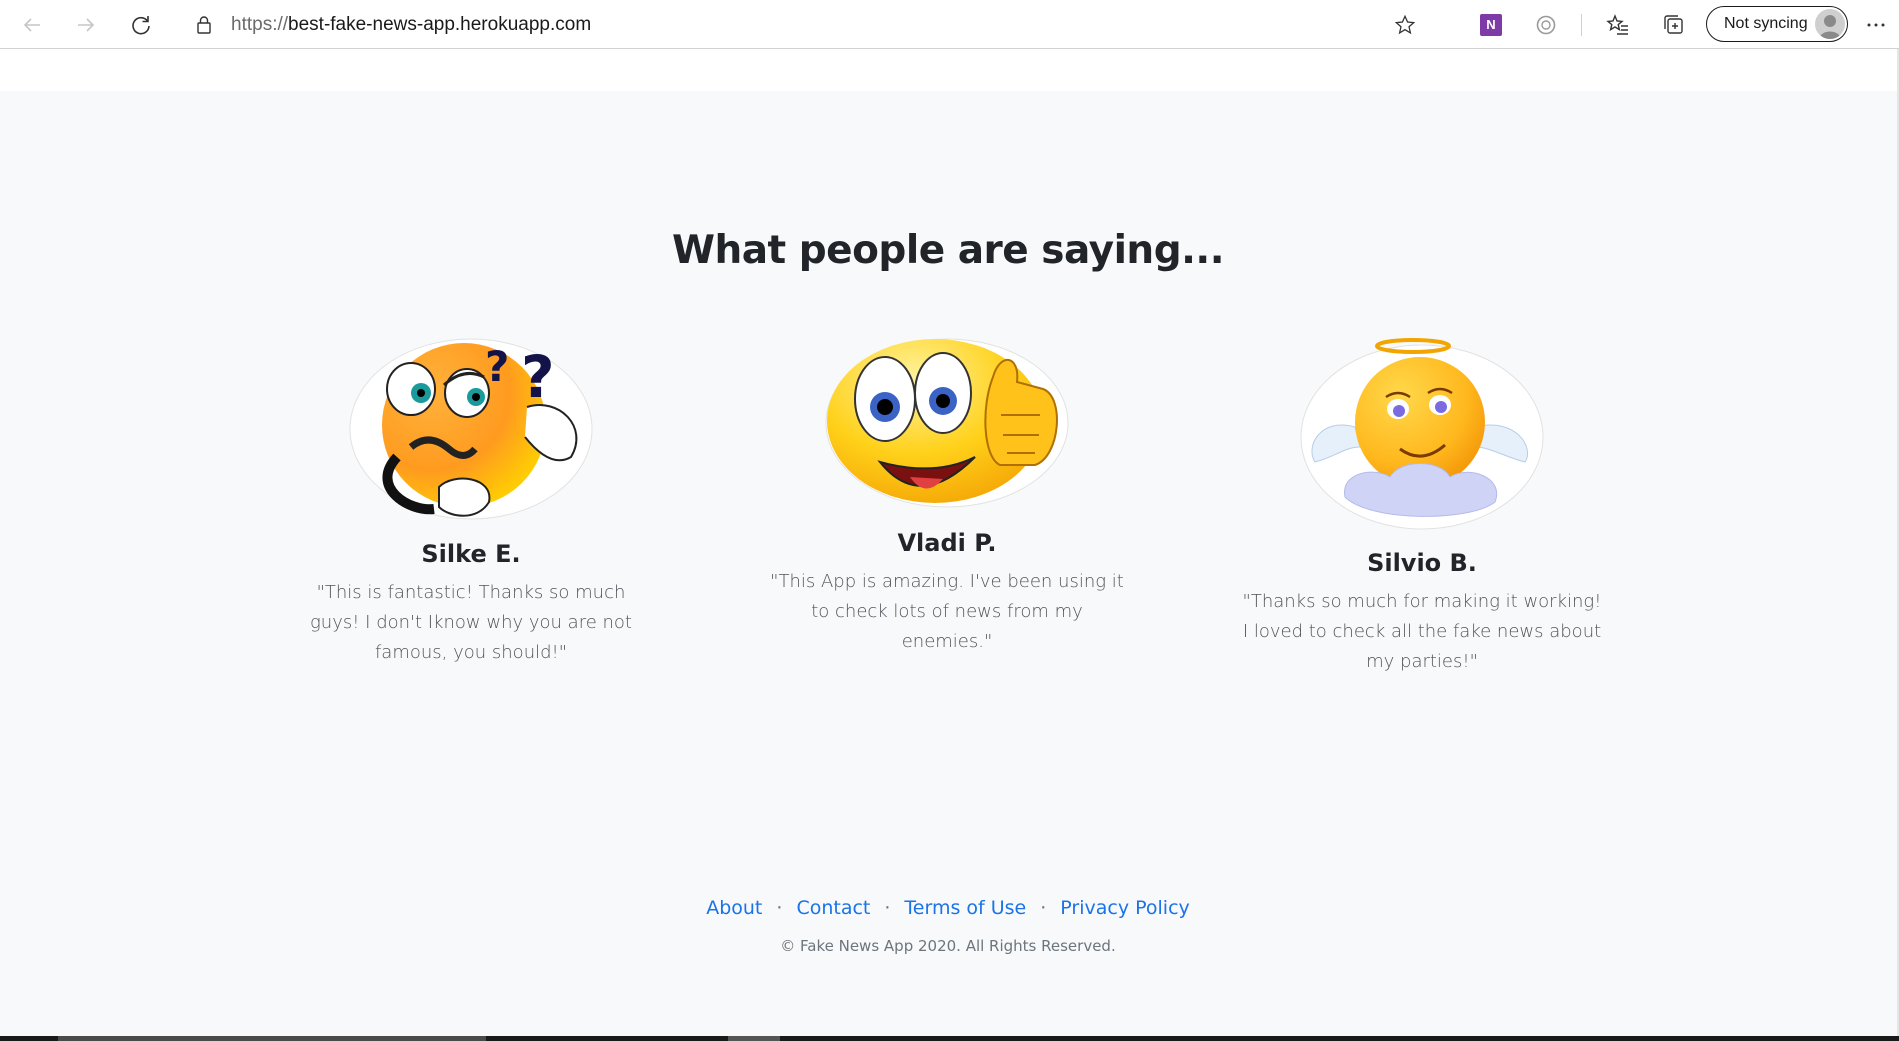 This screenshot has height=1041, width=1899. Describe the element at coordinates (1830, 24) in the screenshot. I see `profile-avatar-icon` at that location.